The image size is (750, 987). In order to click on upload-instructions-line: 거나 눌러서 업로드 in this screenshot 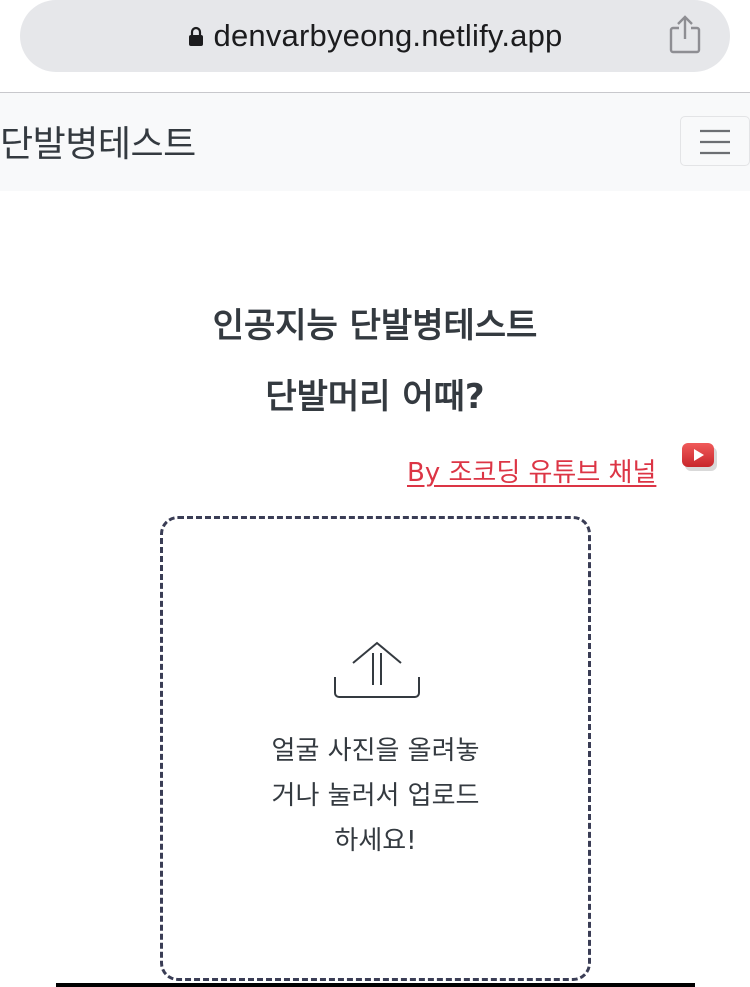, I will do `click(375, 796)`.